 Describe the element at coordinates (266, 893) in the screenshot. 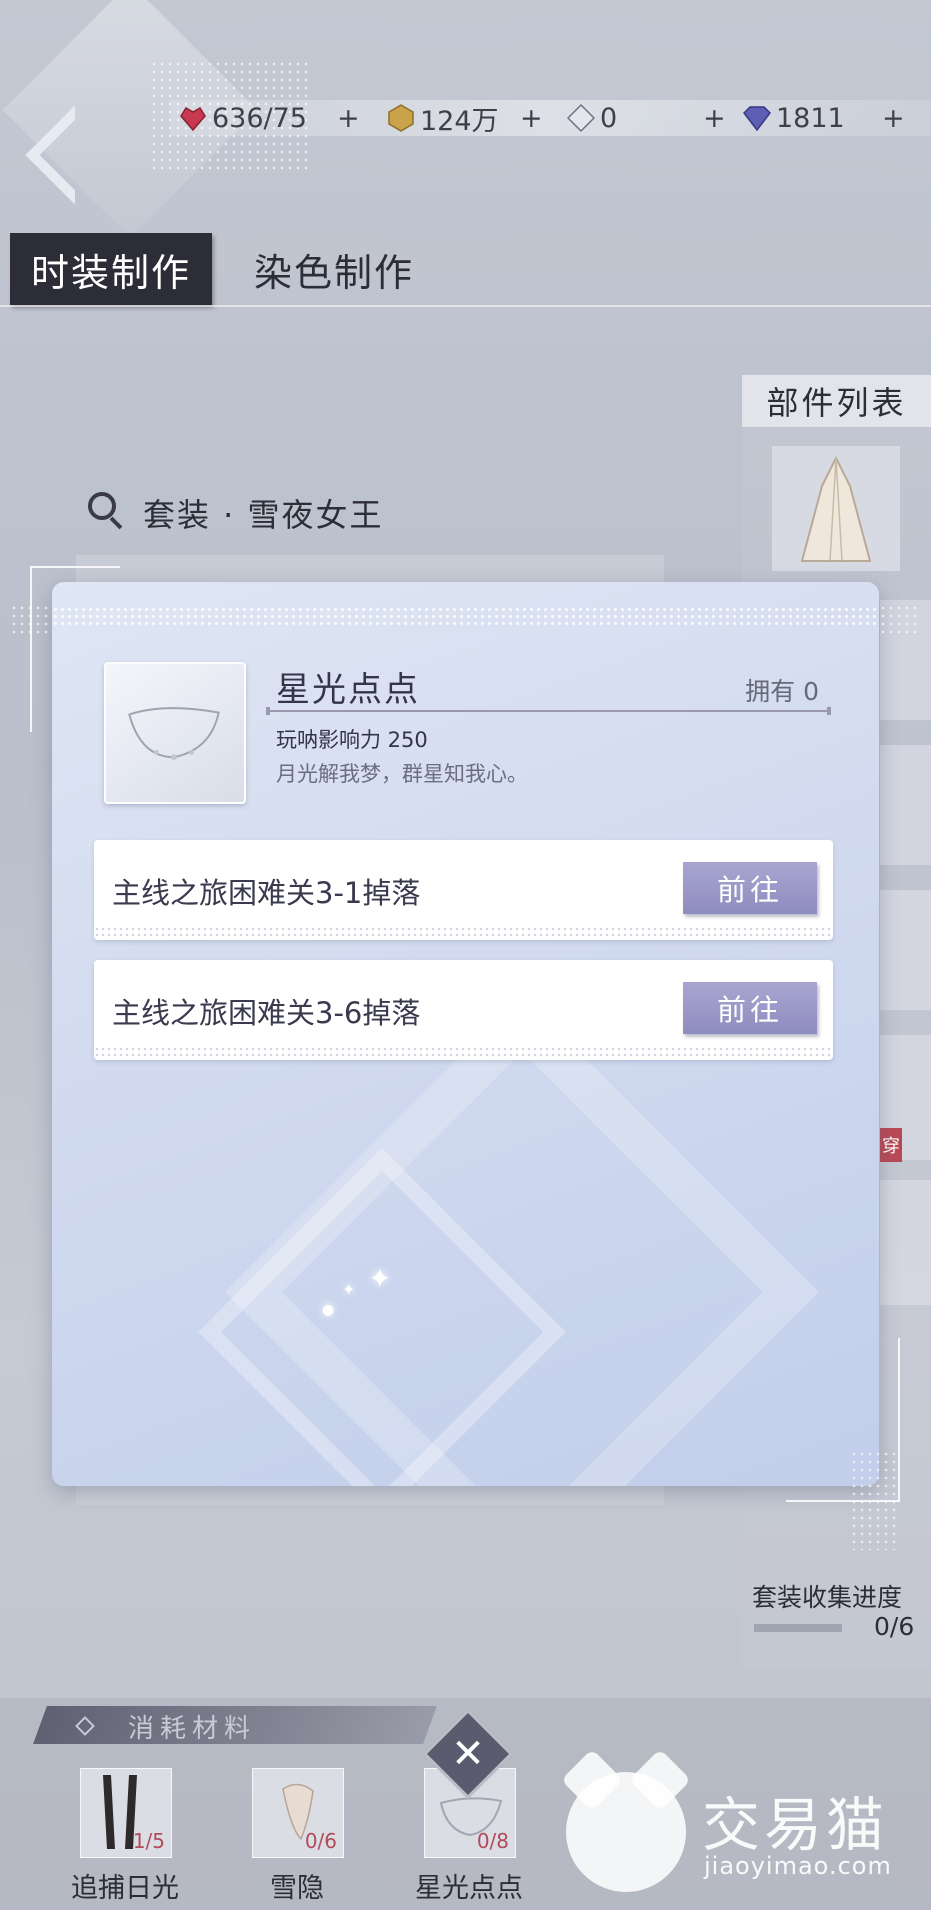

I see `source-text: 主线之旅困难关3-1掉落` at that location.